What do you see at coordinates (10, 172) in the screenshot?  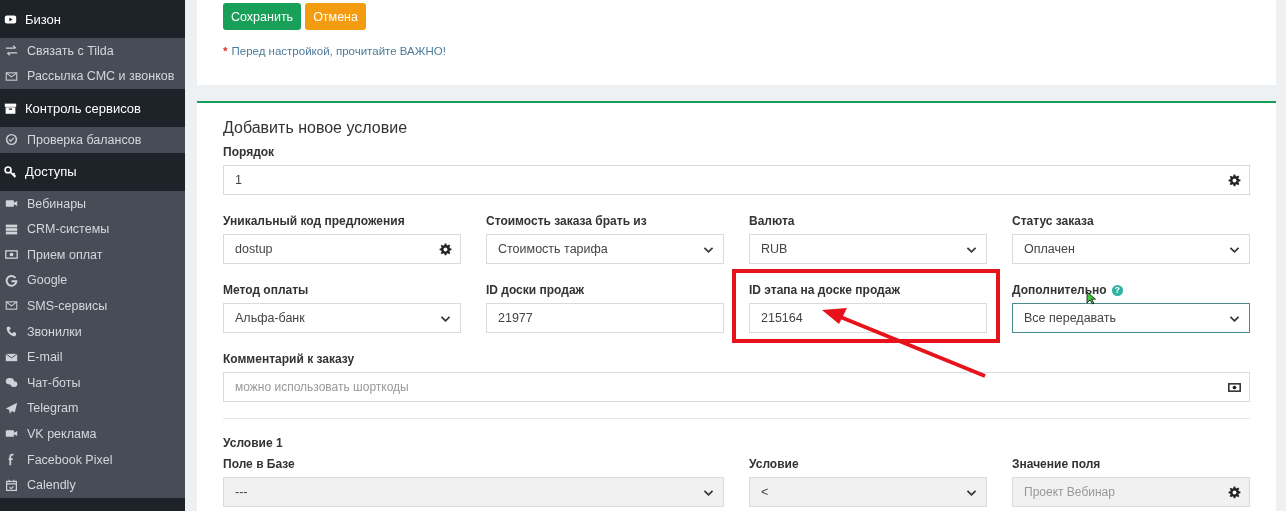 I see `key-icon` at bounding box center [10, 172].